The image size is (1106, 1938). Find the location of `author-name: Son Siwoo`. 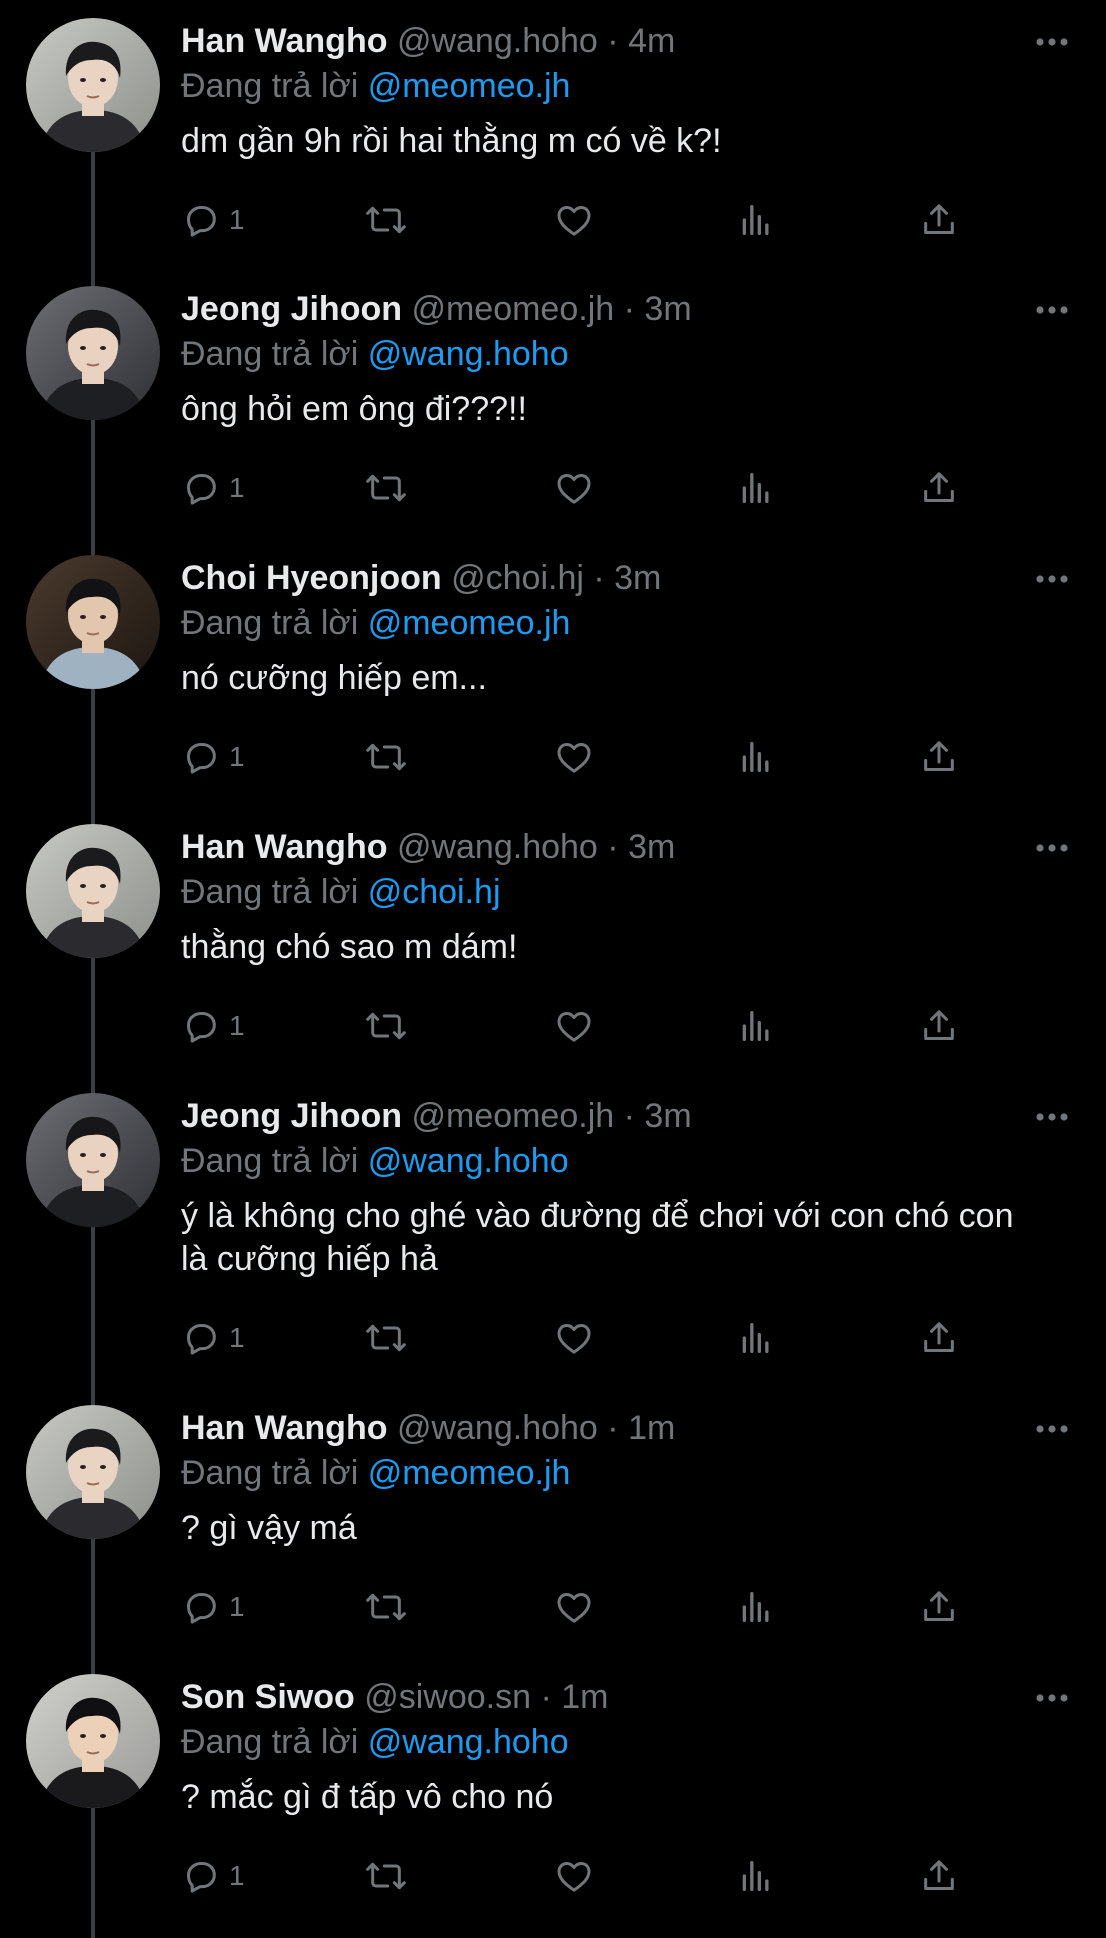

author-name: Son Siwoo is located at coordinates (268, 1697).